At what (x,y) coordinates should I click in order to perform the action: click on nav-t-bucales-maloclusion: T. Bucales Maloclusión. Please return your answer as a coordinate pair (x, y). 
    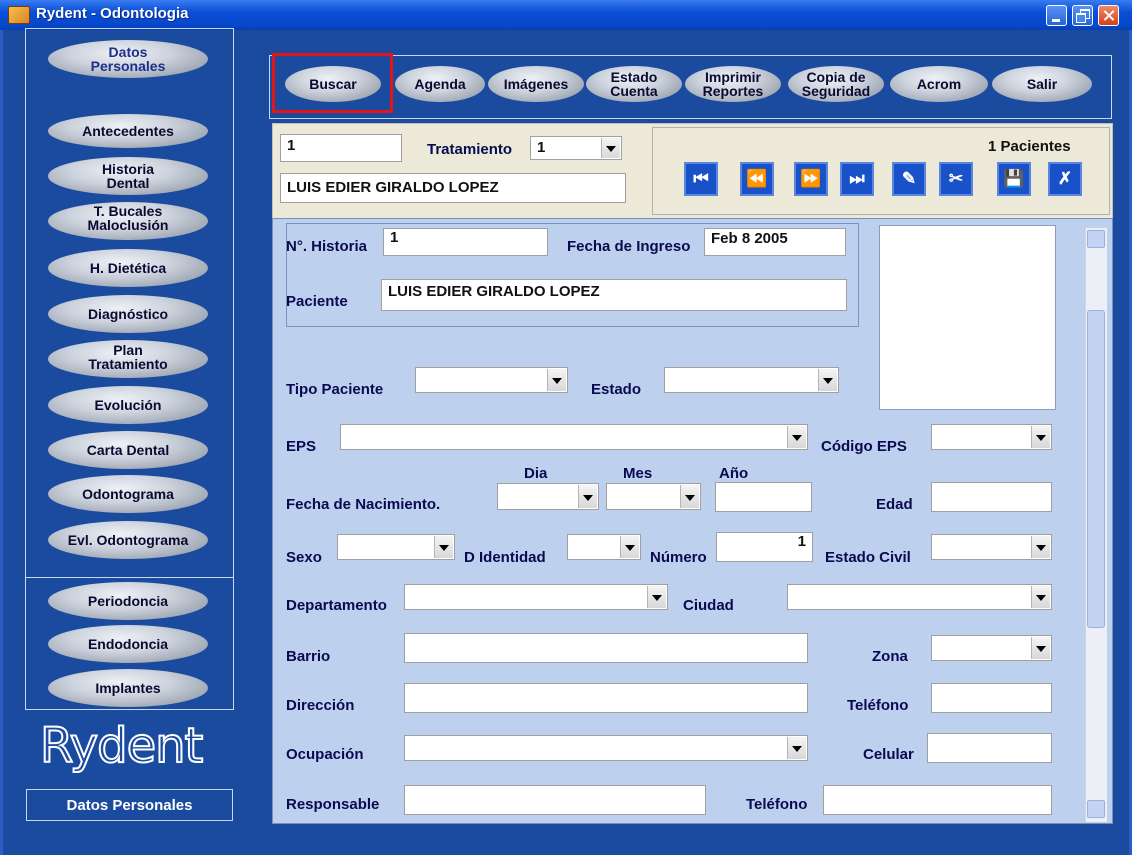
    Looking at the image, I should click on (128, 221).